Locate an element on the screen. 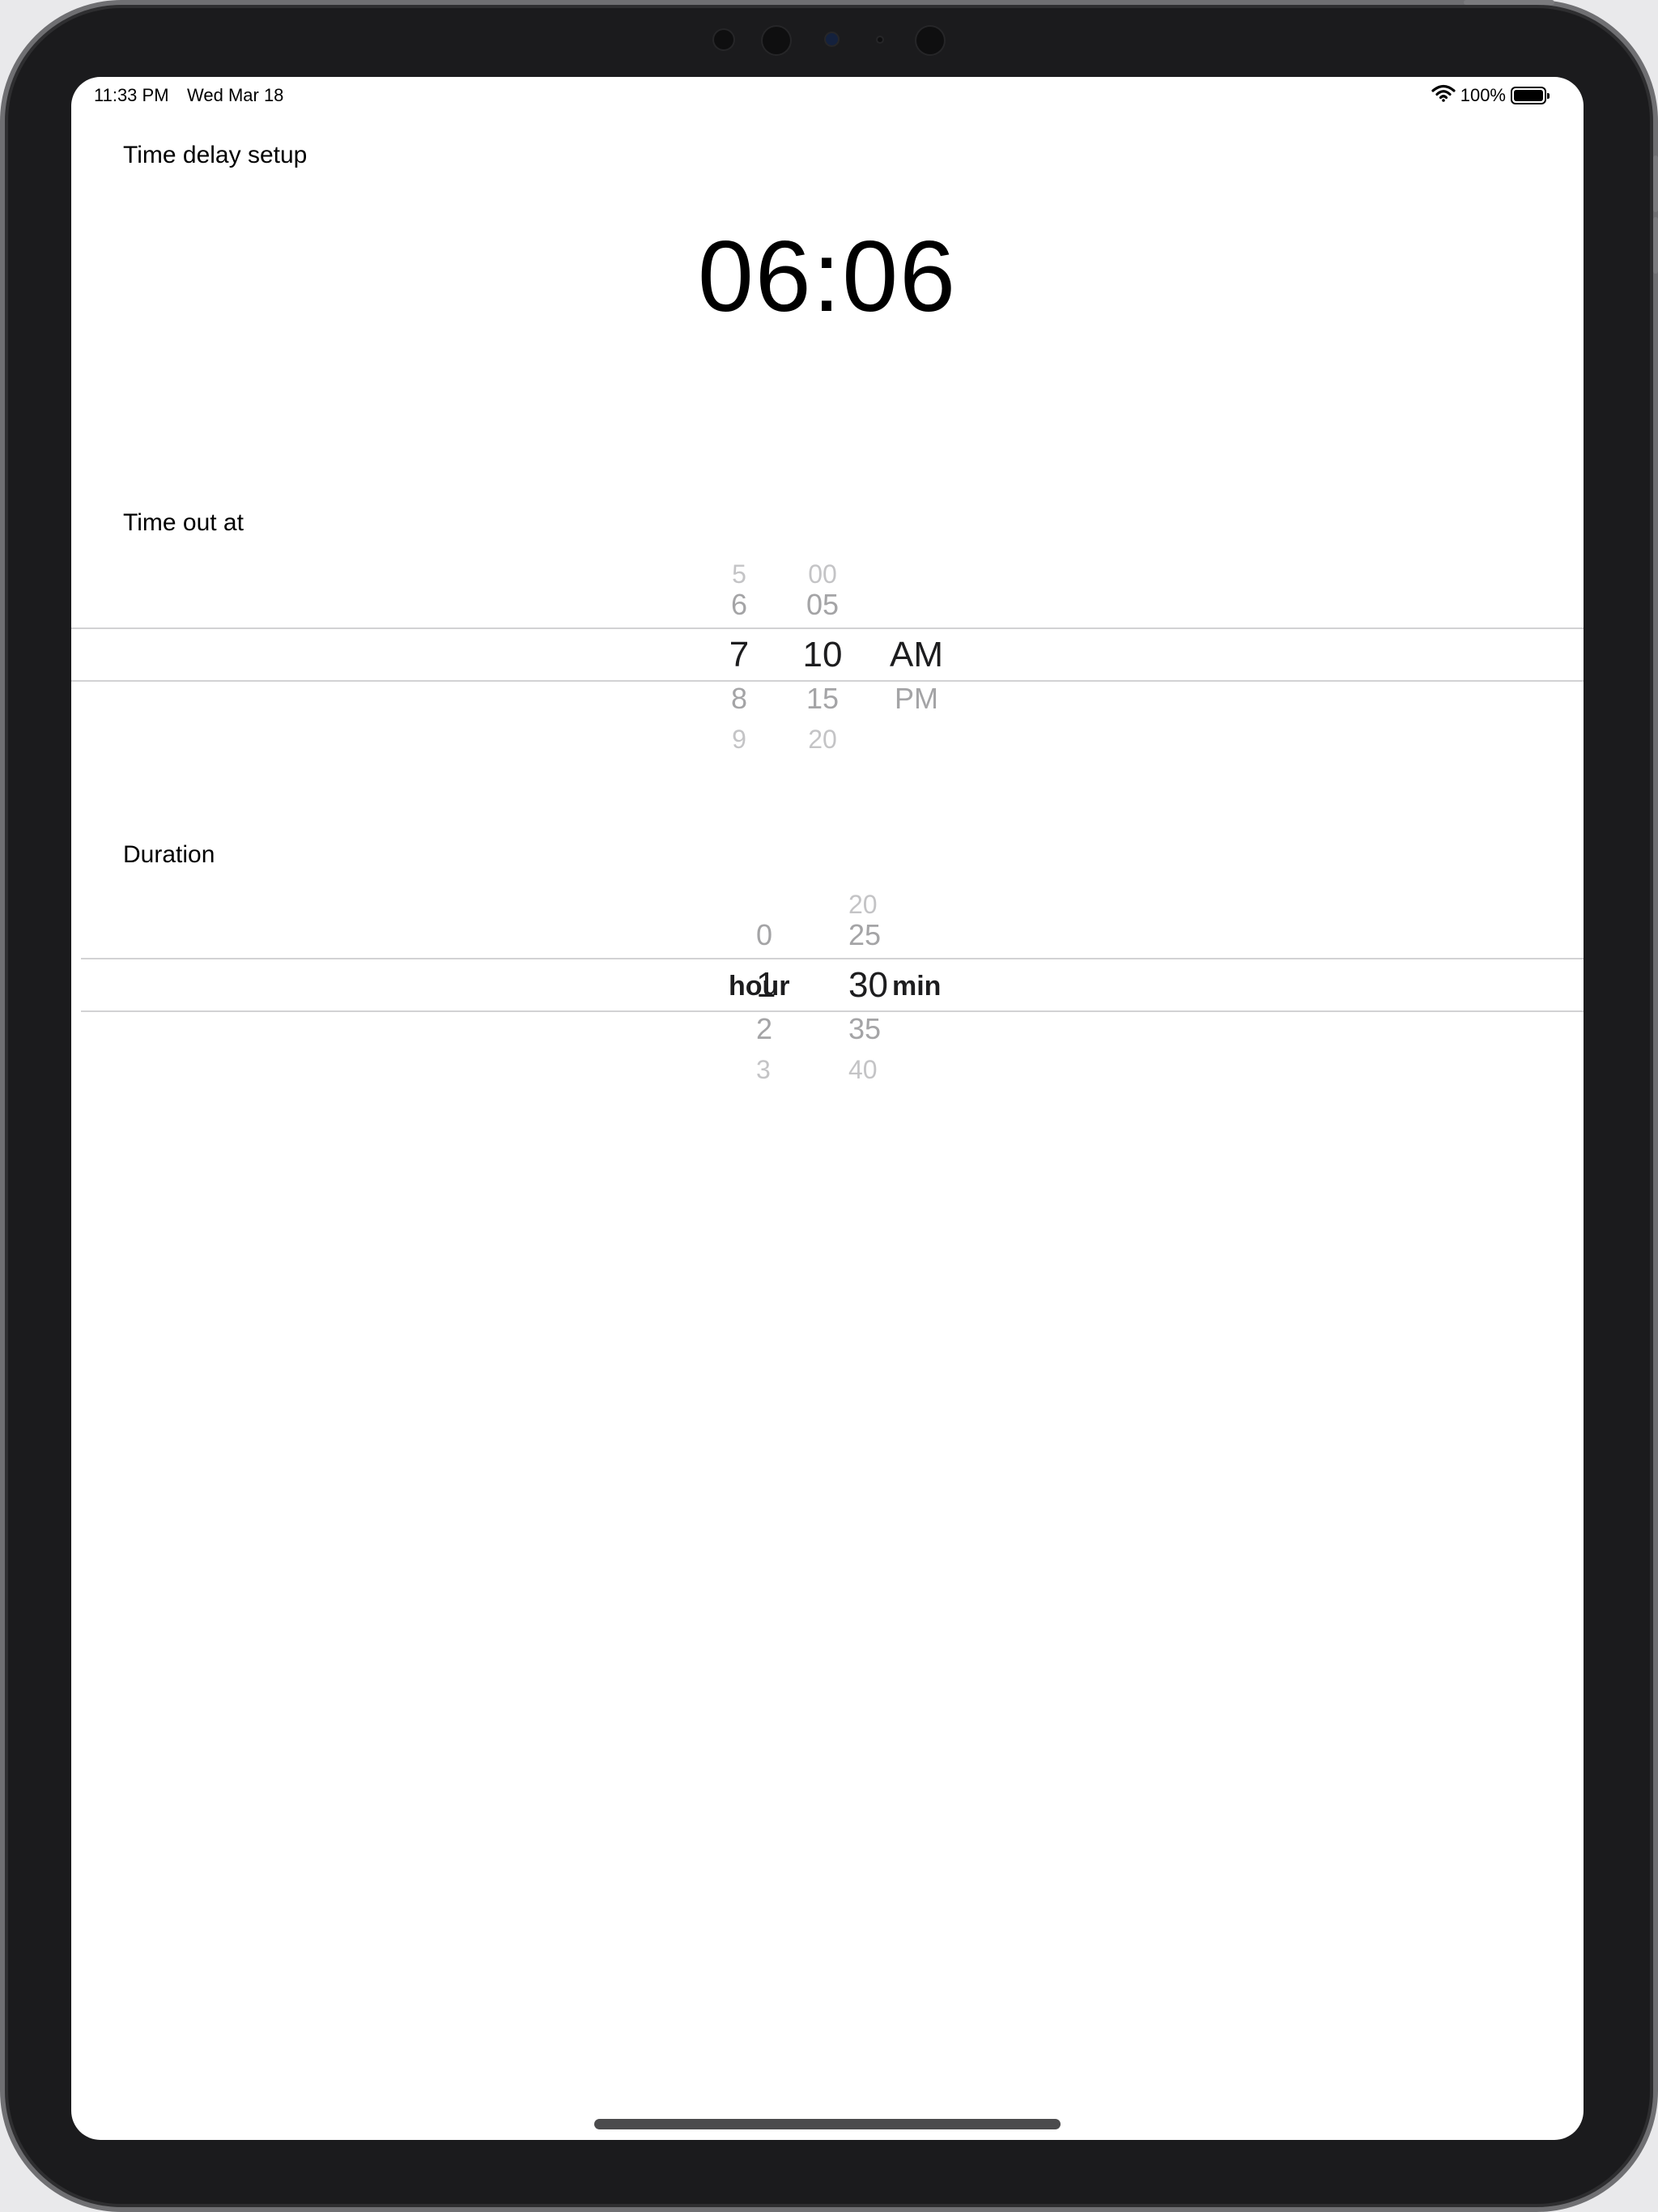  picker-row: 2 is located at coordinates (780, 1029).